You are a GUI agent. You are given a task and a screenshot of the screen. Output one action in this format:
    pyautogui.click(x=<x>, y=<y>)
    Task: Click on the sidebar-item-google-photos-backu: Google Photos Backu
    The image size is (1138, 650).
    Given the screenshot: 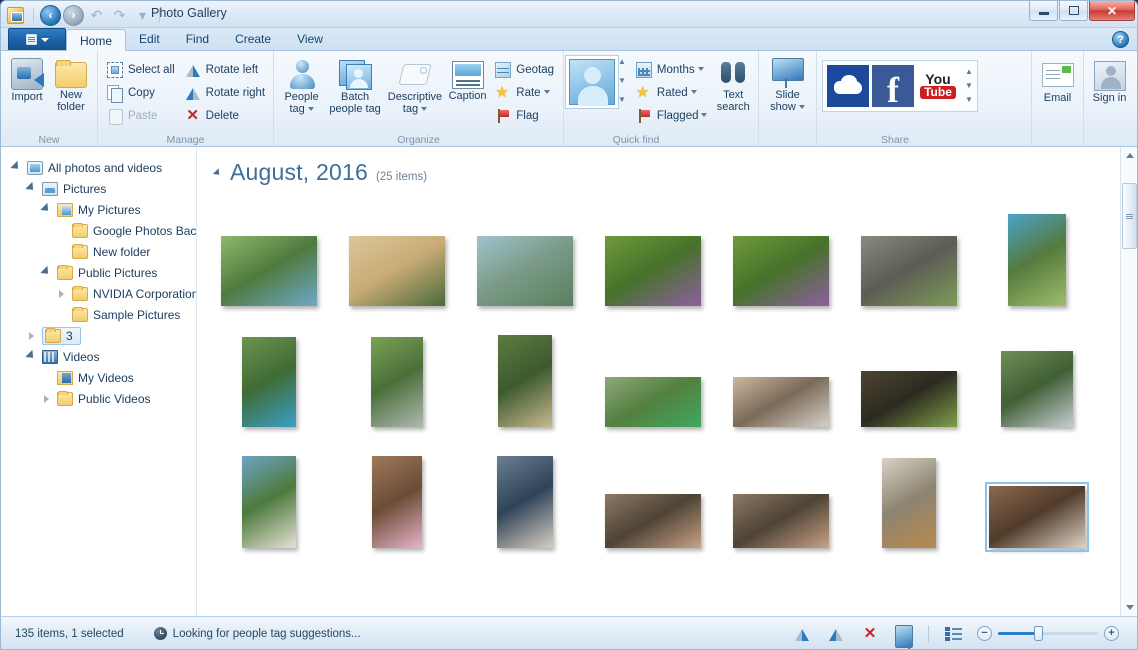 What is the action you would take?
    pyautogui.click(x=98, y=230)
    